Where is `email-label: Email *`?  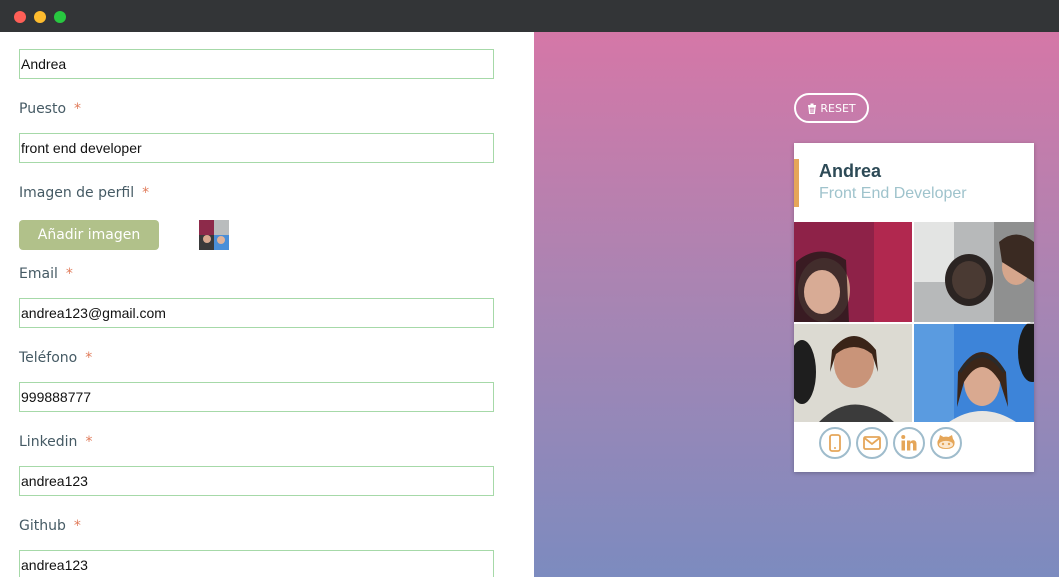 email-label: Email * is located at coordinates (46, 274).